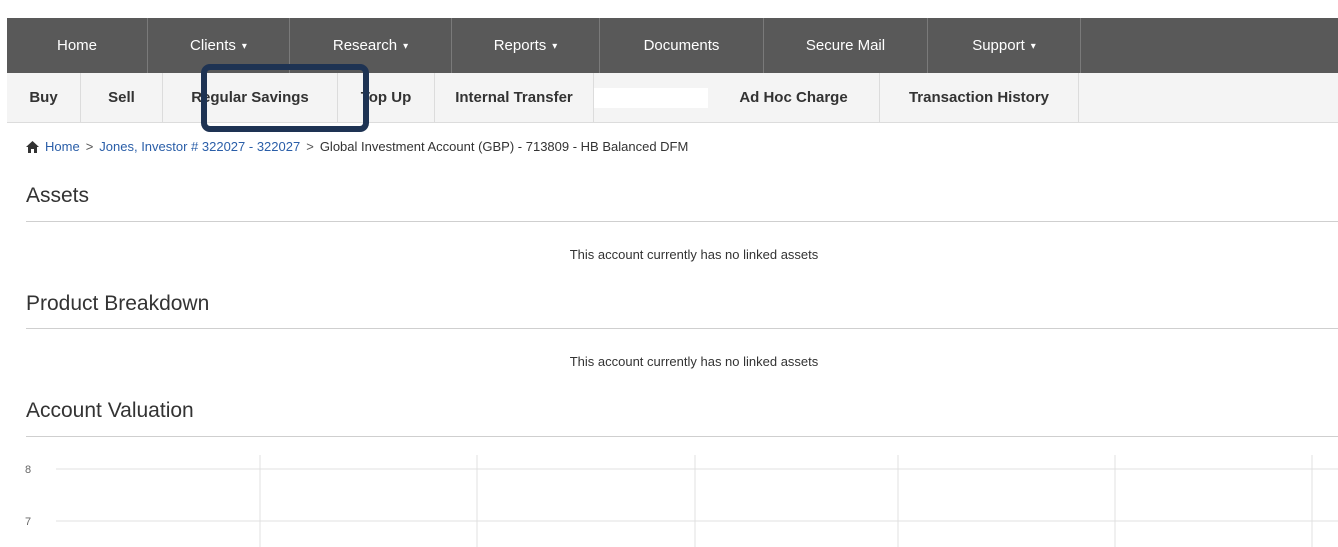 The width and height of the screenshot is (1338, 547). What do you see at coordinates (28, 470) in the screenshot?
I see `y-tick-label: 8` at bounding box center [28, 470].